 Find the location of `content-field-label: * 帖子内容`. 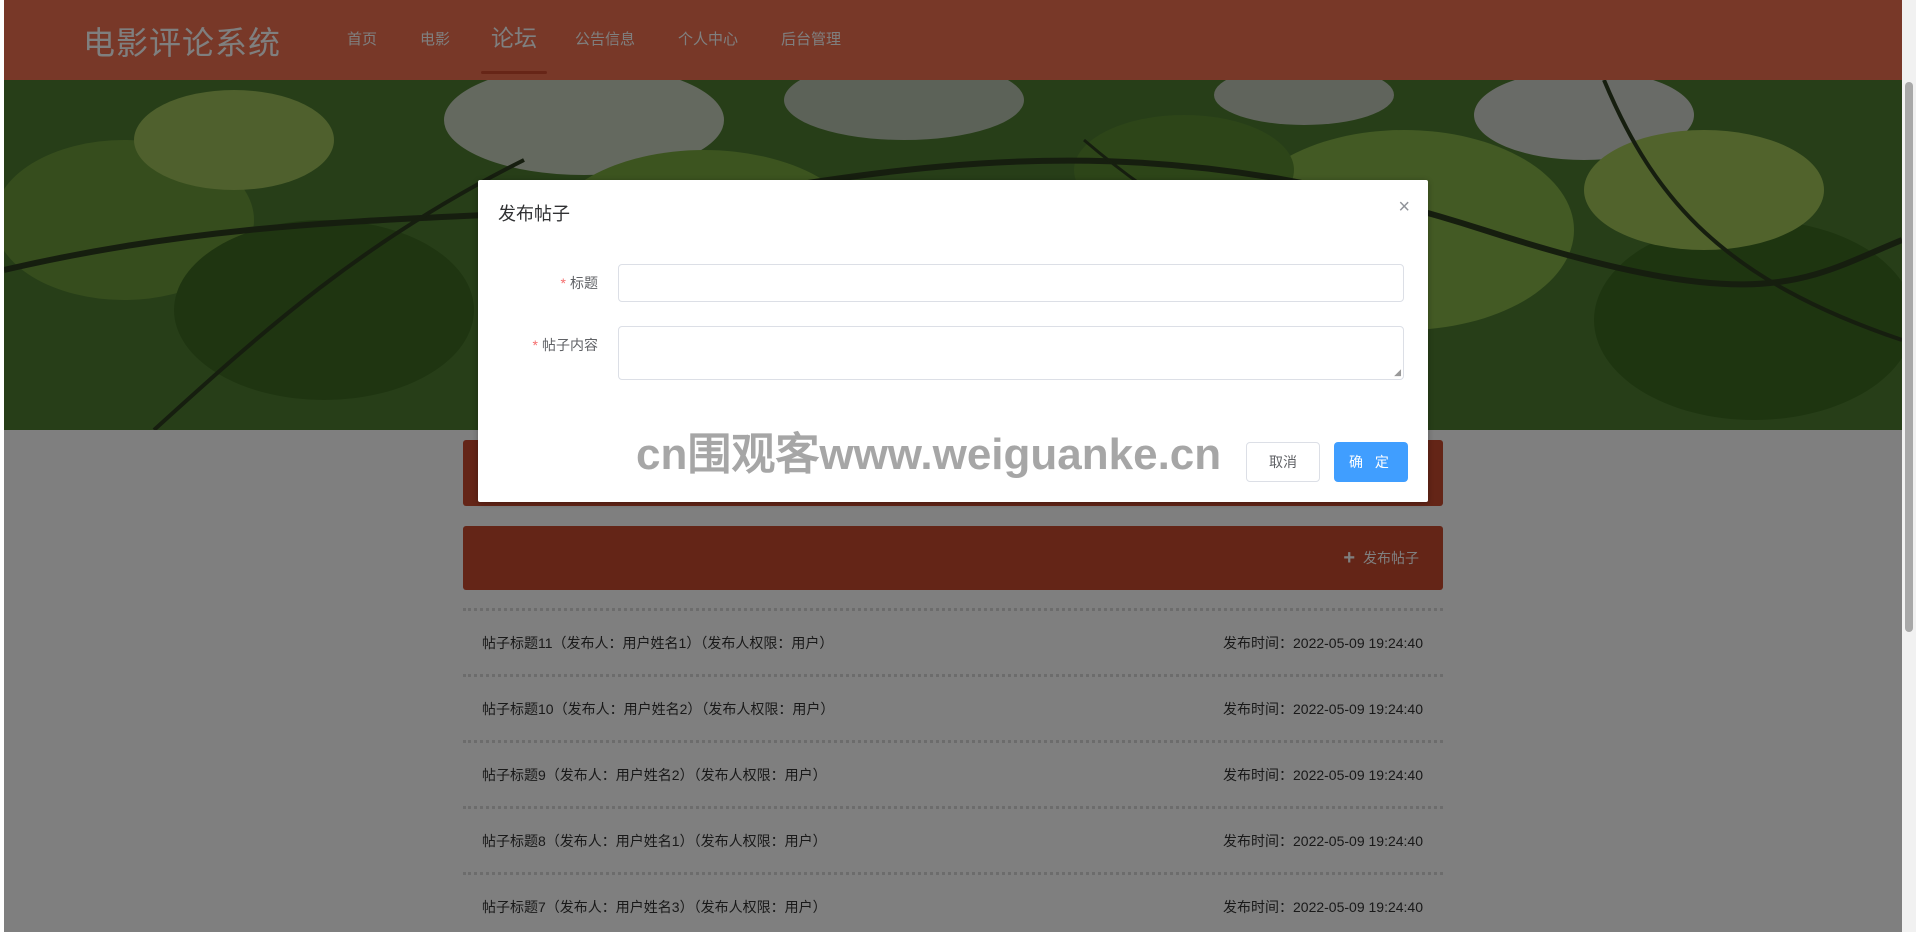

content-field-label: * 帖子内容 is located at coordinates (538, 345).